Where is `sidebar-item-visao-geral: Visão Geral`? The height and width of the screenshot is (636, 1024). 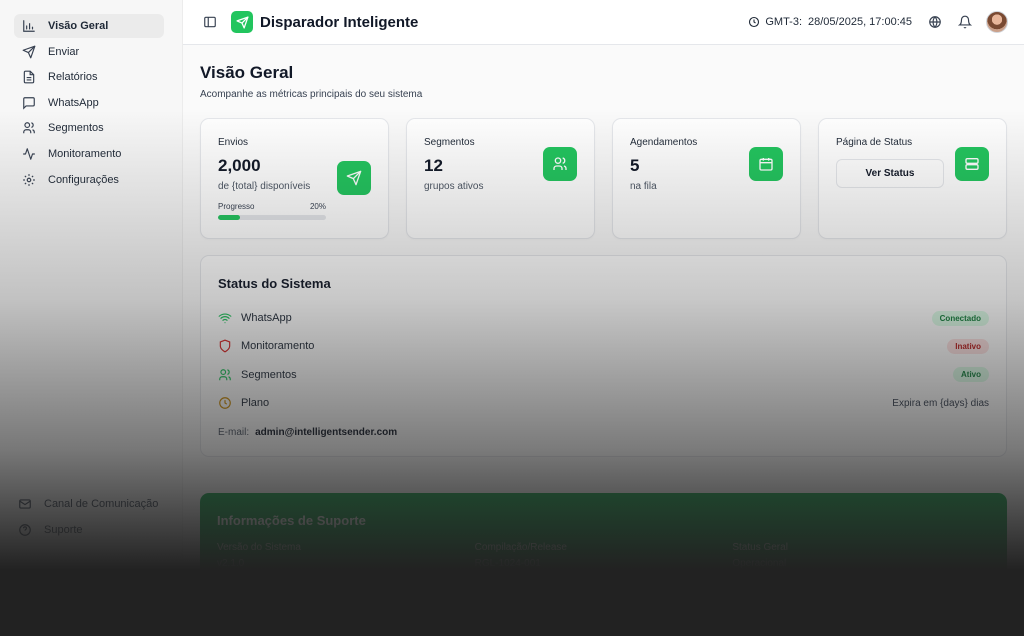 sidebar-item-visao-geral: Visão Geral is located at coordinates (89, 26).